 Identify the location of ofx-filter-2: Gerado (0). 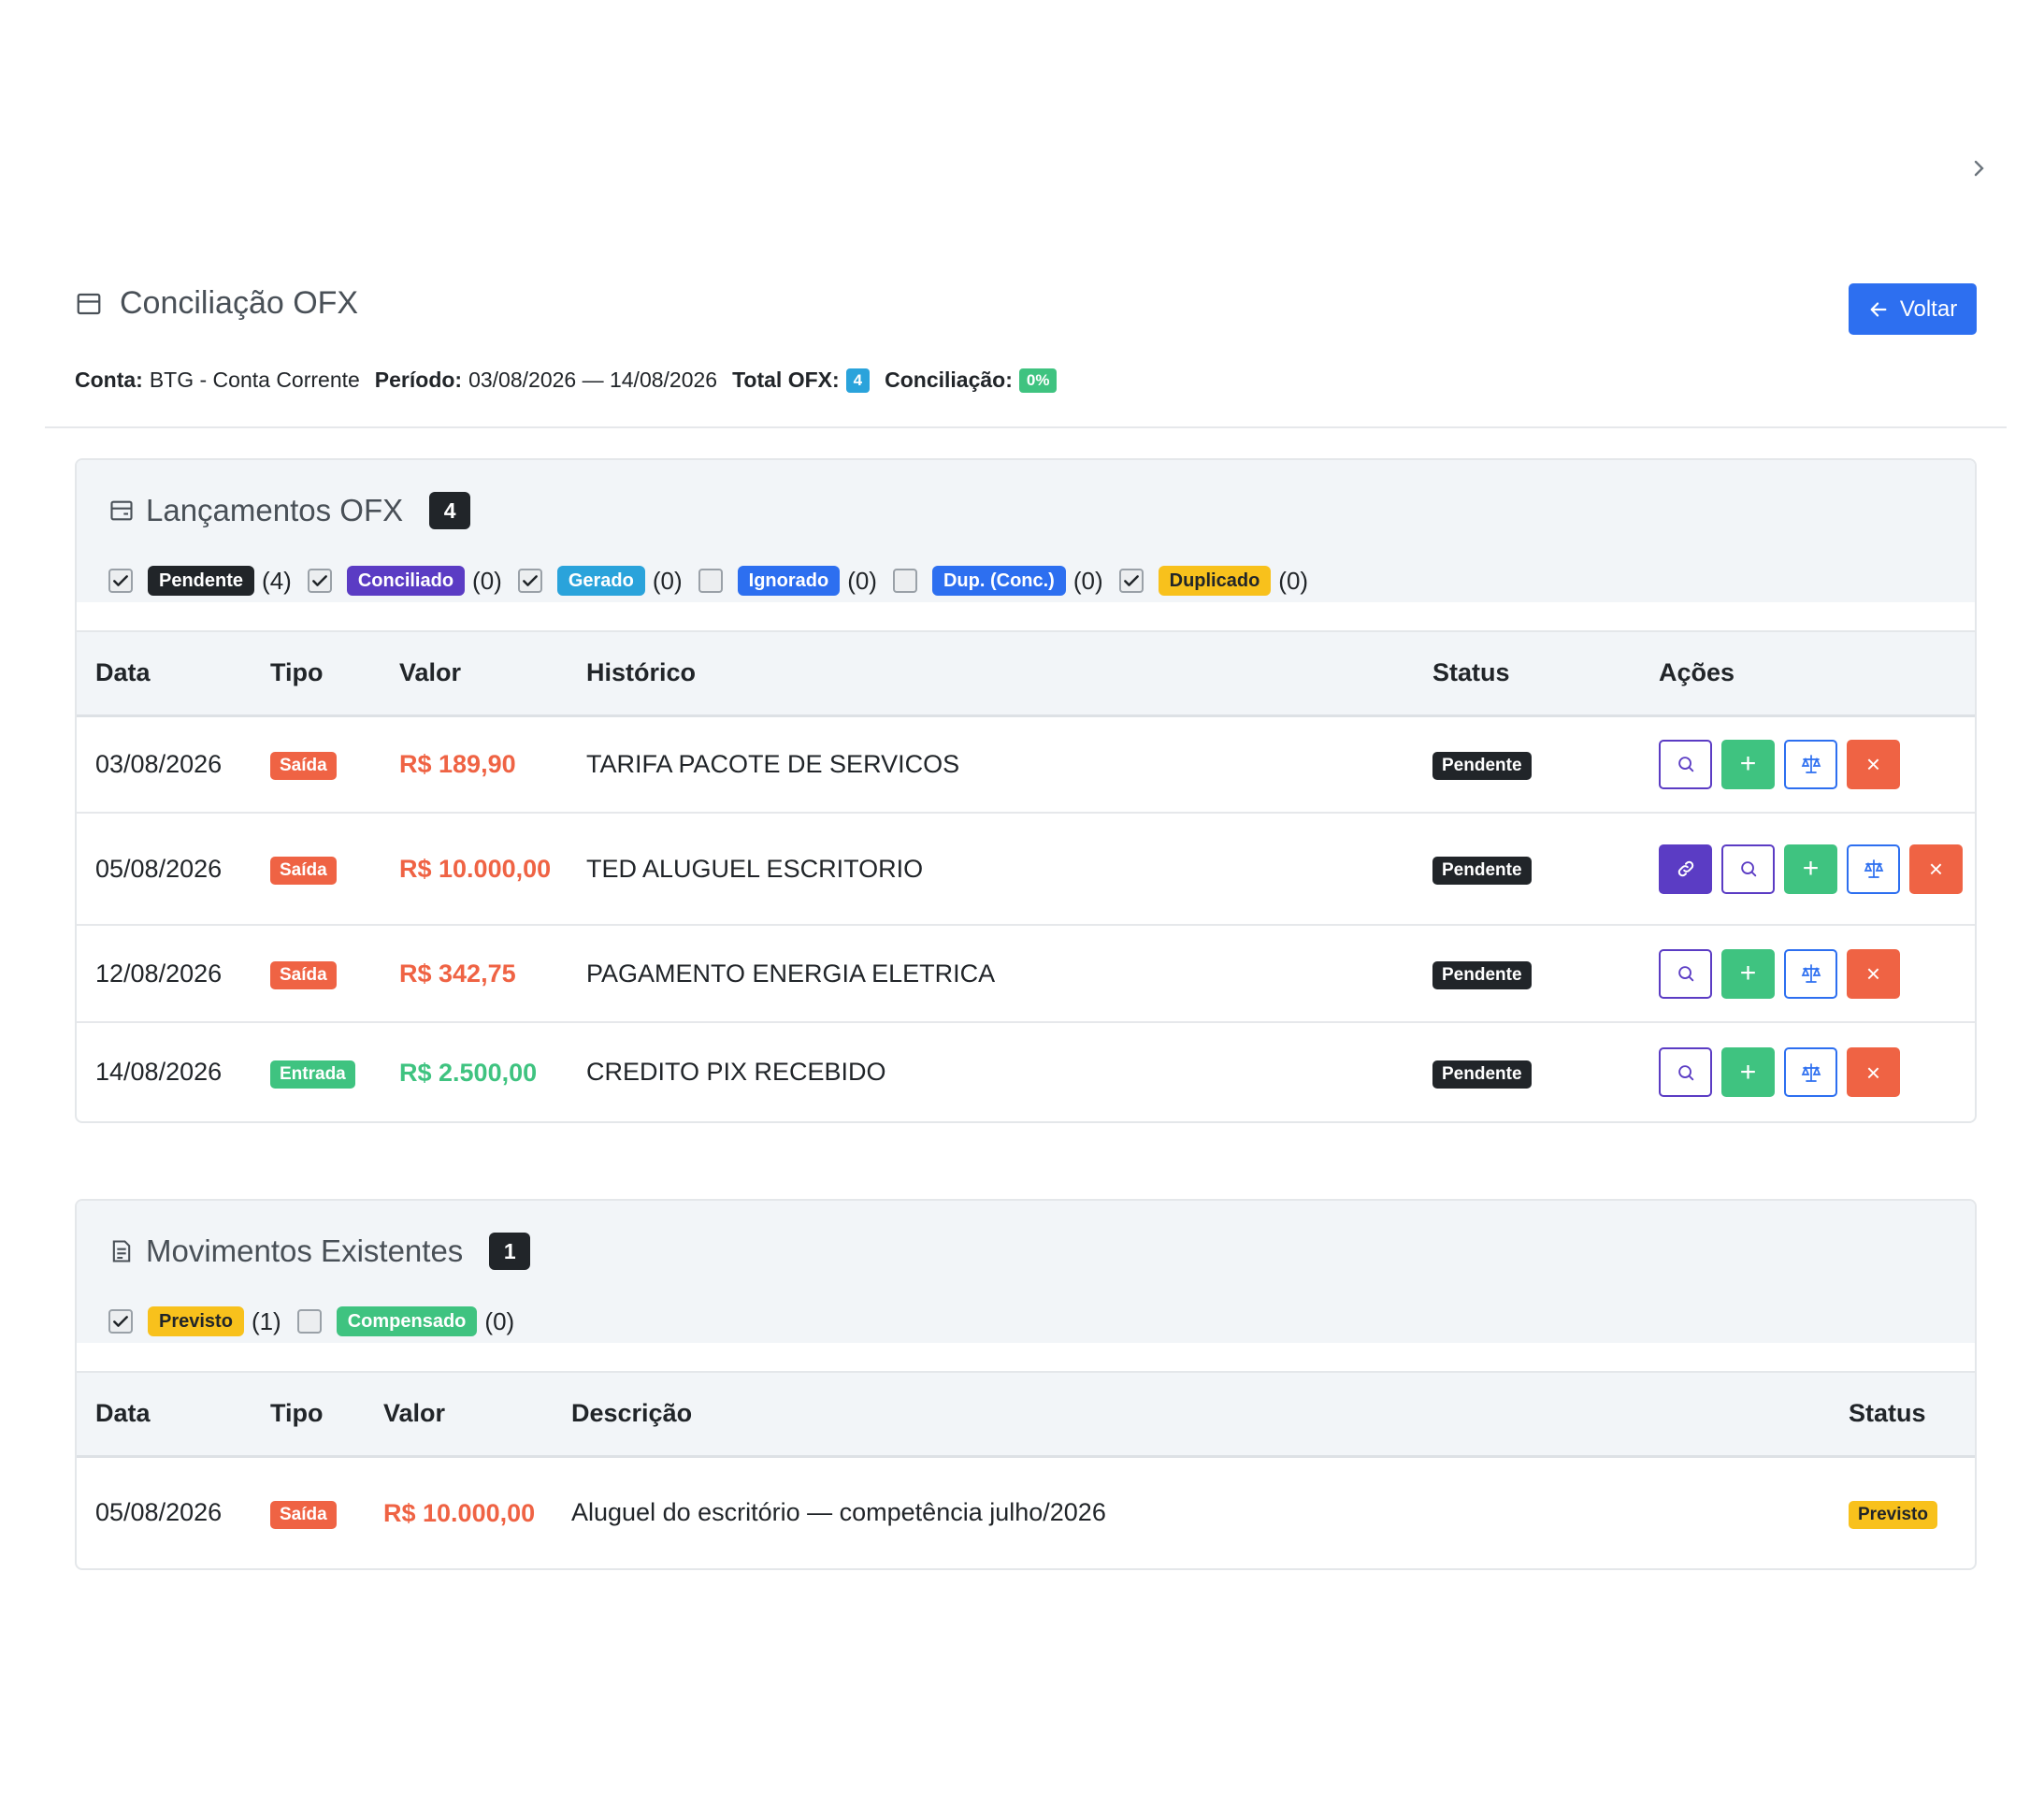
(600, 581).